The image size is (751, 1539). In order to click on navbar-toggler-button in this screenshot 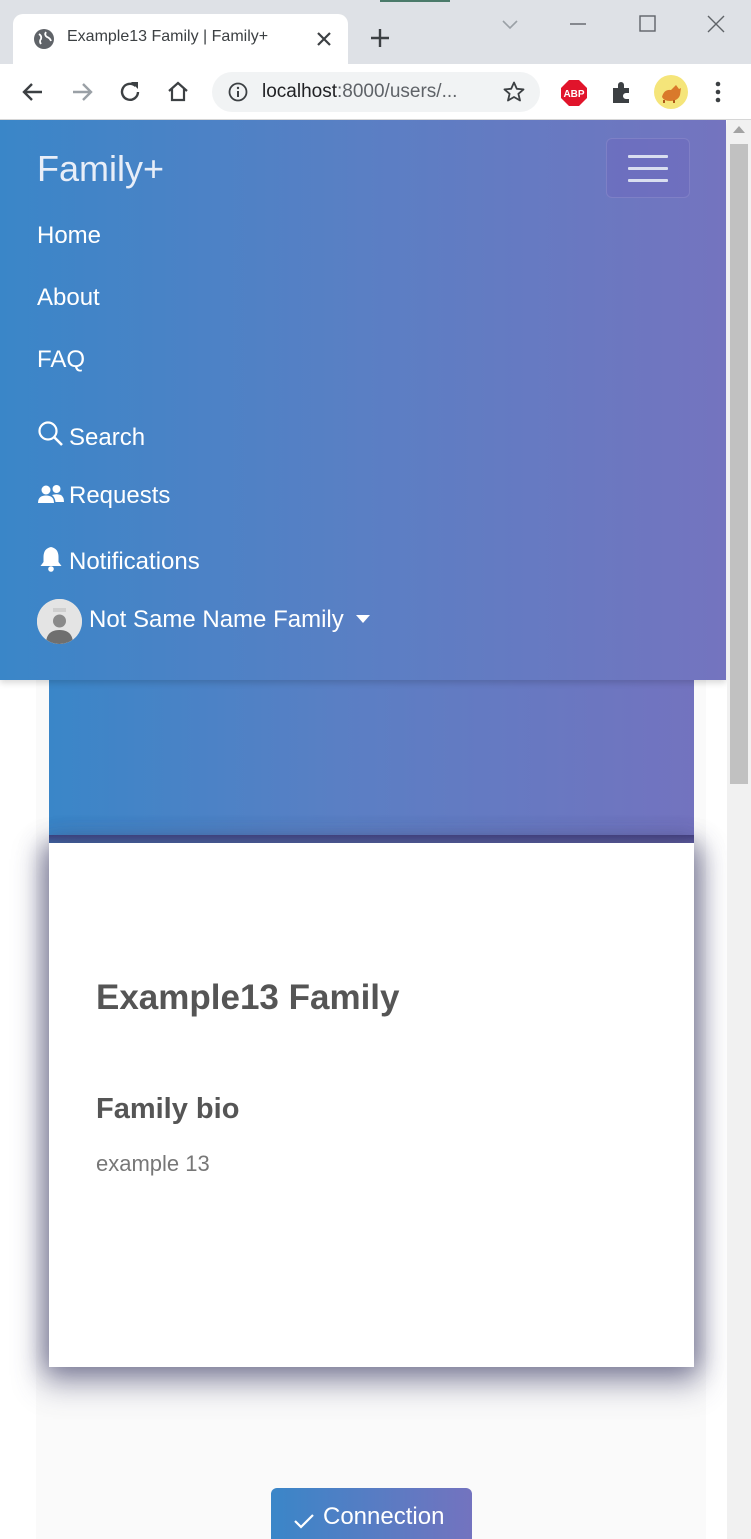, I will do `click(648, 168)`.